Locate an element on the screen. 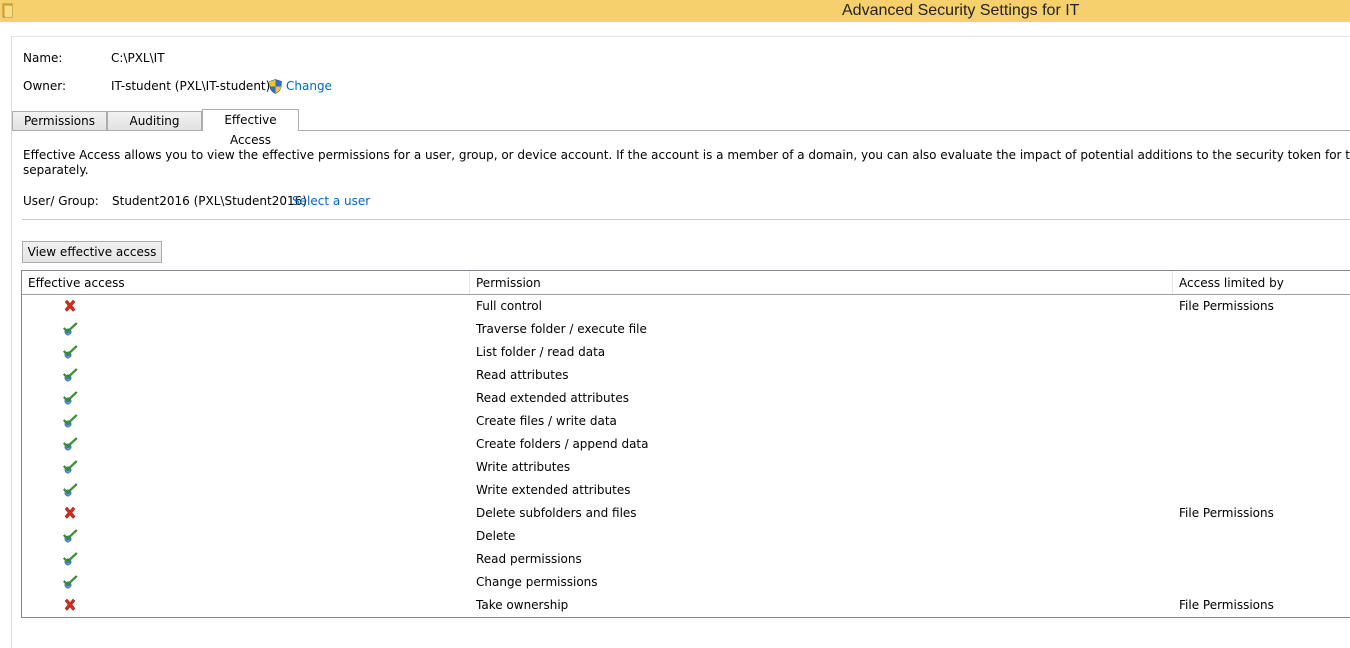 This screenshot has width=1350, height=648. permission-name: Take ownership is located at coordinates (522, 605).